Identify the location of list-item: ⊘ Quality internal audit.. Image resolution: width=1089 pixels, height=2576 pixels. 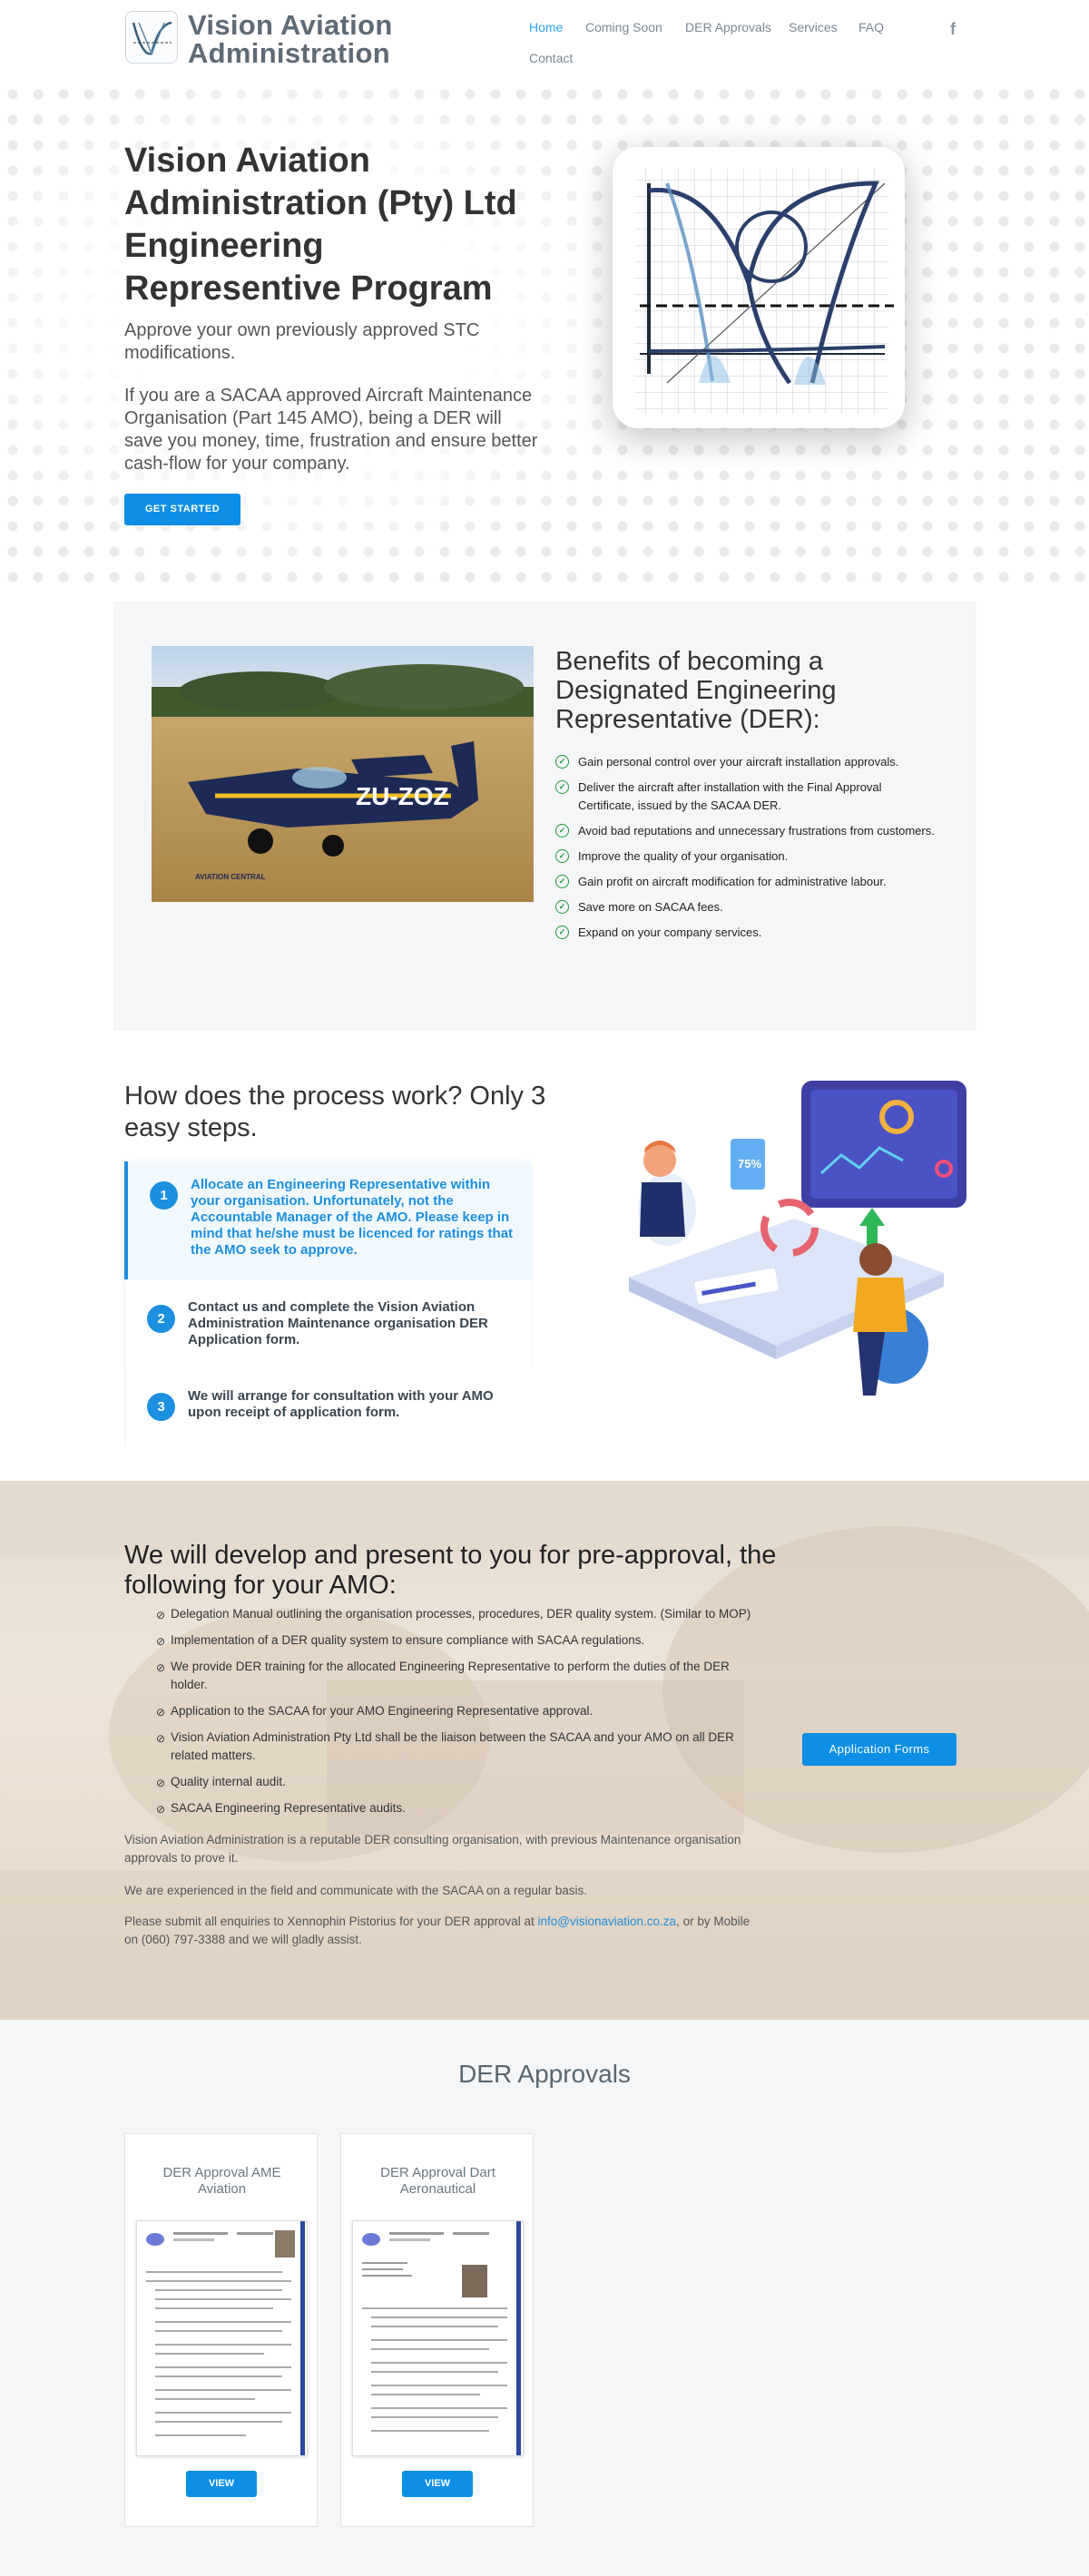
(455, 1782).